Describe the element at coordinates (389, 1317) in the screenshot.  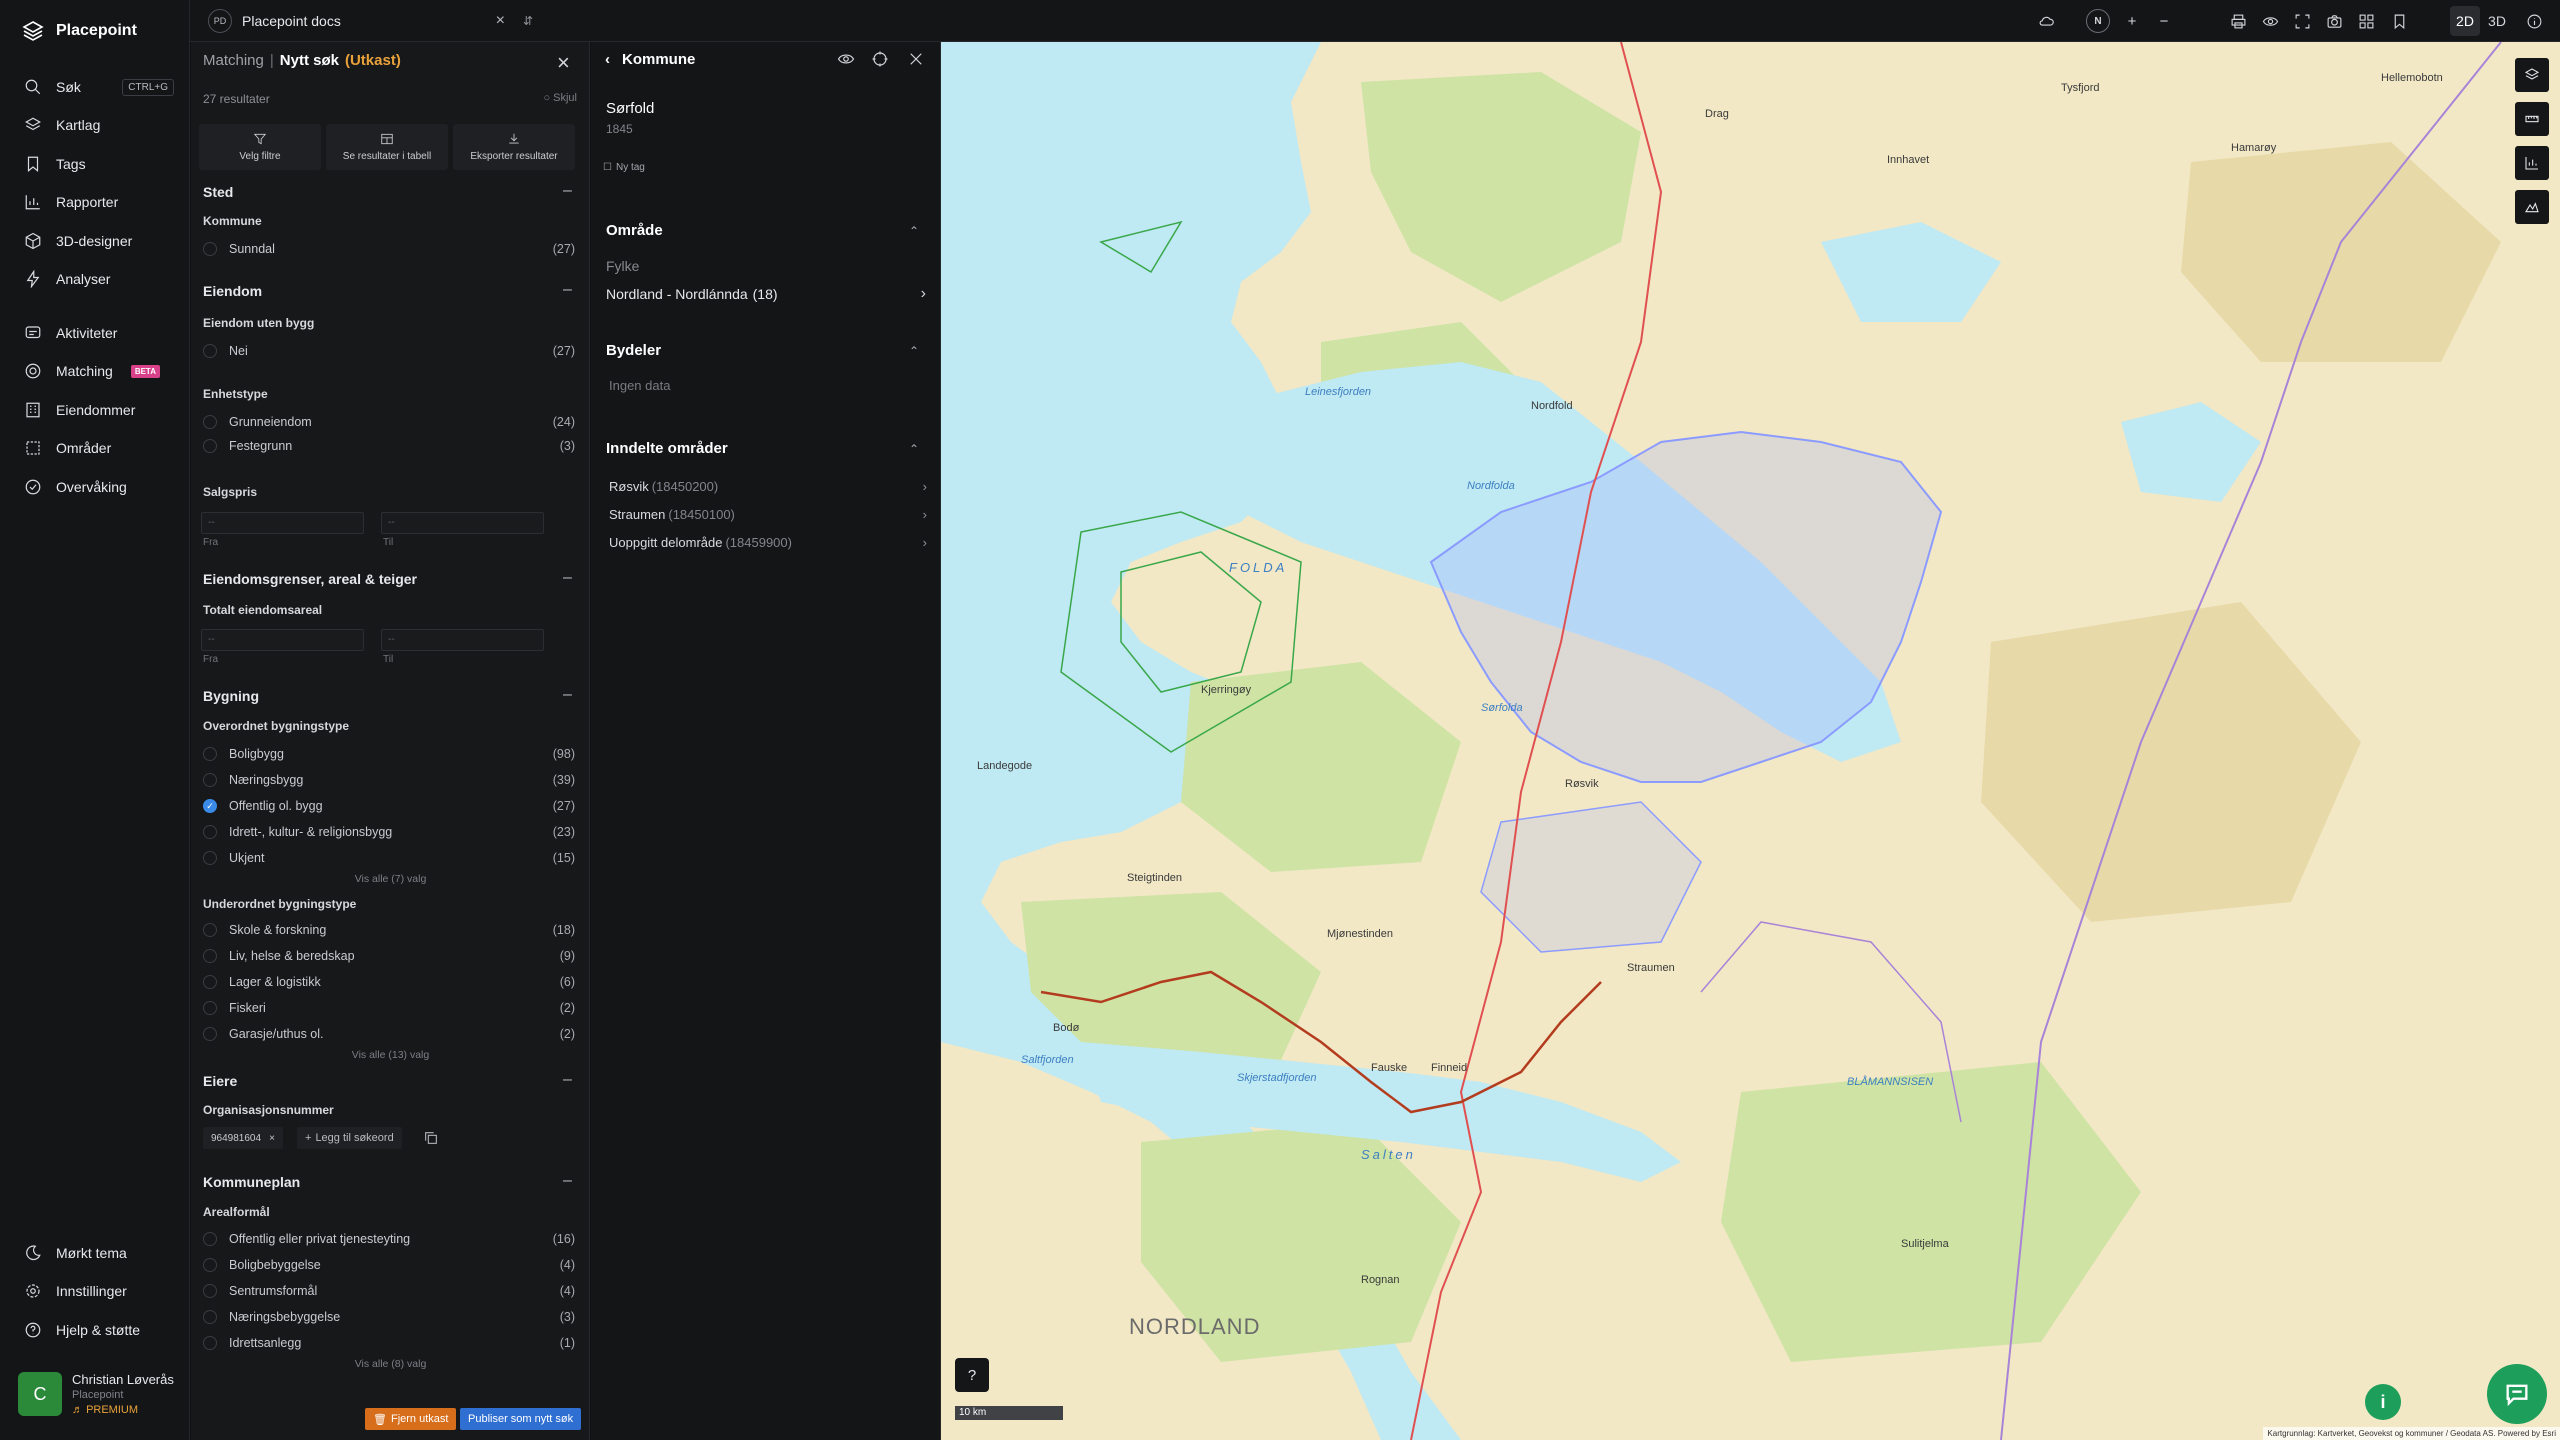
I see `option-naeringsbebyggelse: Næringsbebyggelse (3)` at that location.